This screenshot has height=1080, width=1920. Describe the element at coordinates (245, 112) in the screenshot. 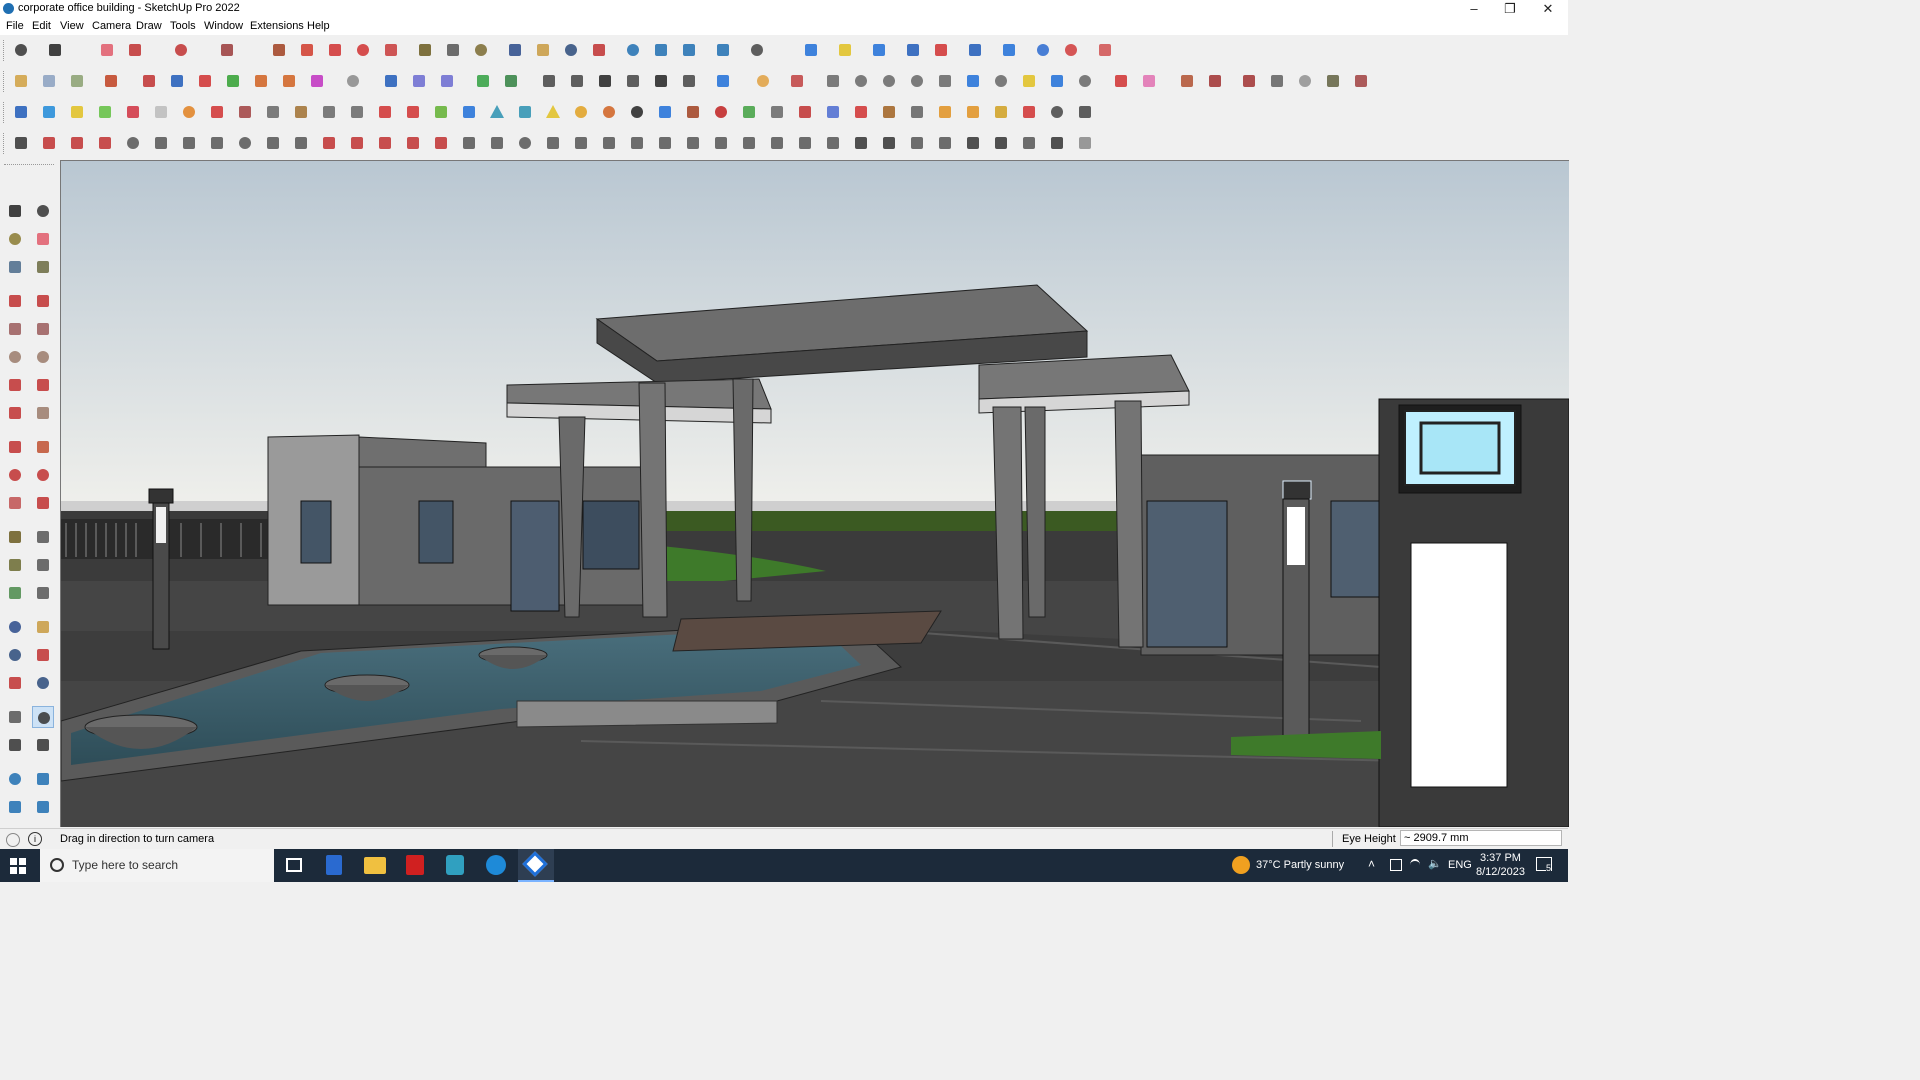

I see `stack-icon` at that location.